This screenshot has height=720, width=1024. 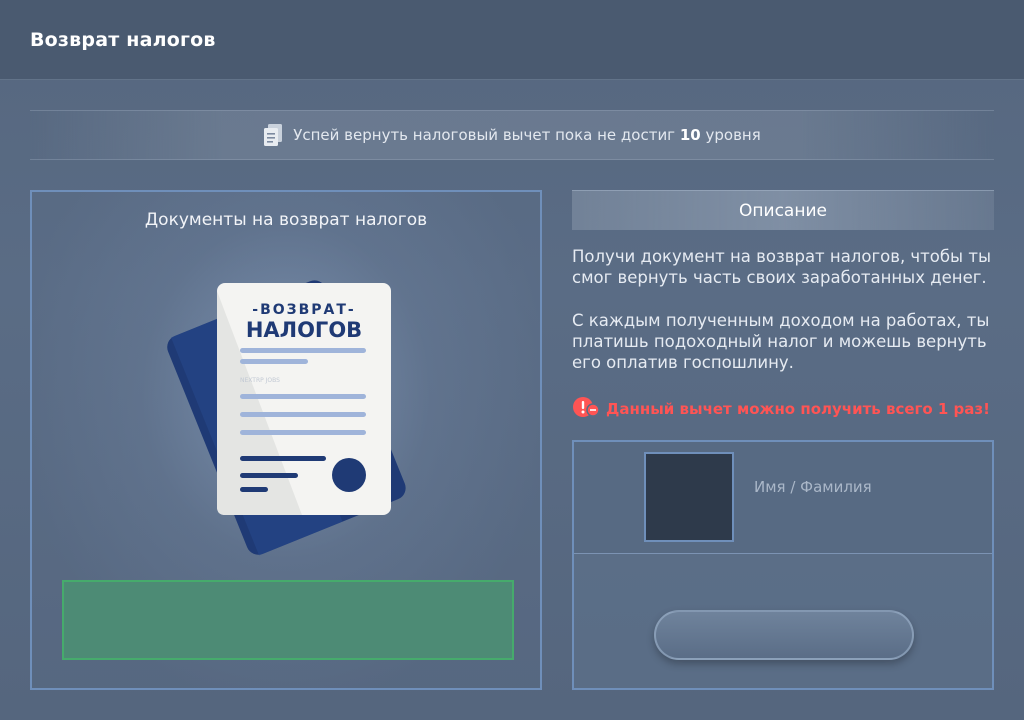 I want to click on tax-document-illustration: -ВОЗВРАТ- НАЛОГОВ NEXTRP JOBS, so click(x=286, y=418).